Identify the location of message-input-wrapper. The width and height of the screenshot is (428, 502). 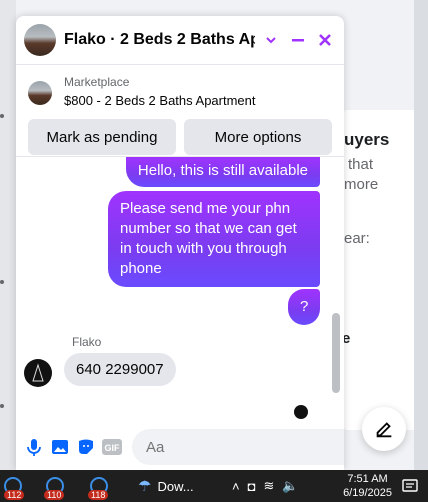
(238, 447).